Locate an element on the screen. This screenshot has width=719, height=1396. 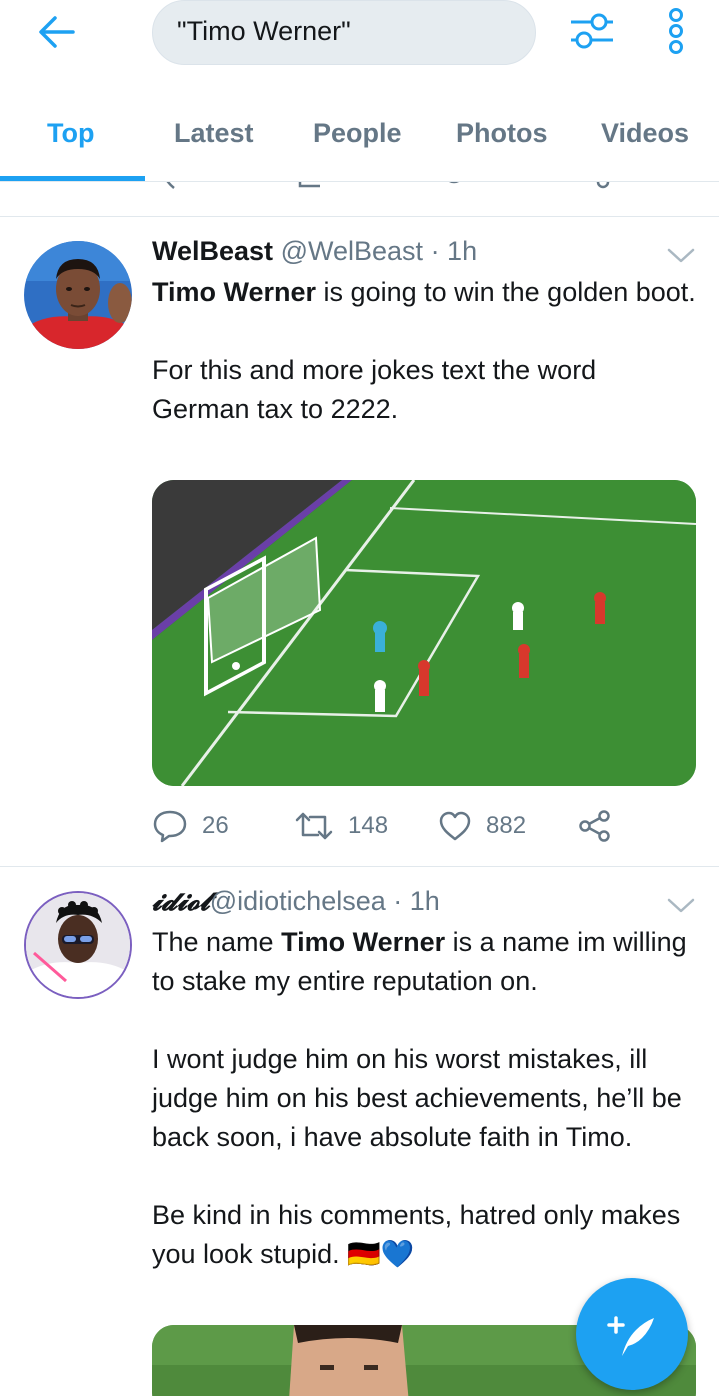
tab-photos: Photos is located at coordinates (502, 133).